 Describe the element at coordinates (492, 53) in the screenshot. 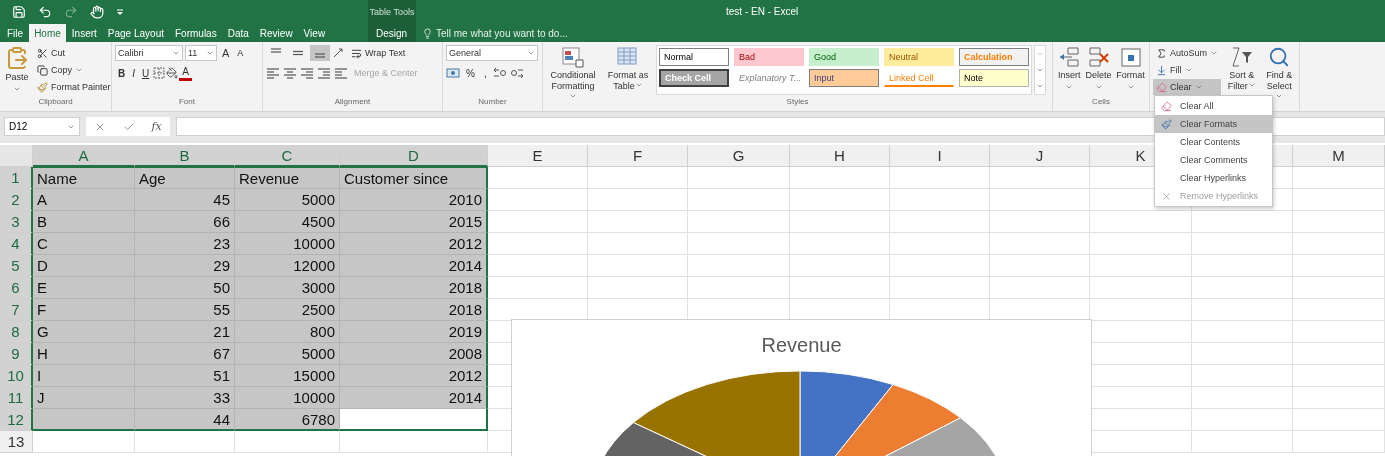

I see `number-format-select: General` at that location.